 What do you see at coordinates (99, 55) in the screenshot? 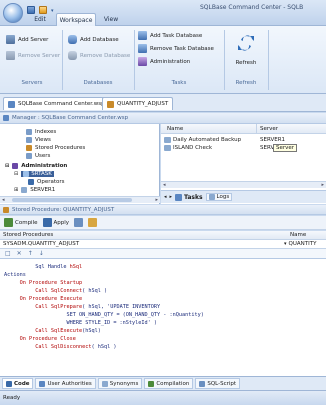
I see `remove-database-button: Remove Database` at bounding box center [99, 55].